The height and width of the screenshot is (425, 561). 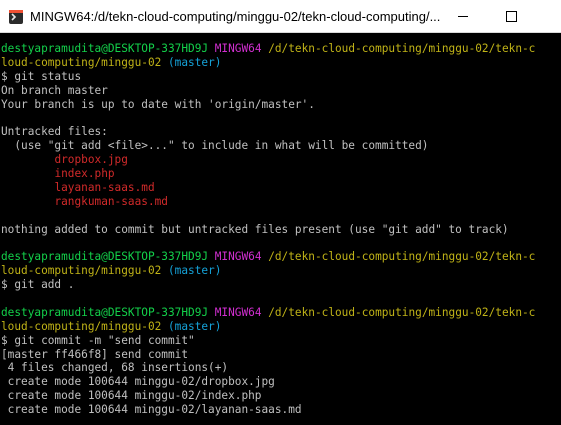 I want to click on untracked-file: rangkuman-saas.md, so click(x=280, y=202).